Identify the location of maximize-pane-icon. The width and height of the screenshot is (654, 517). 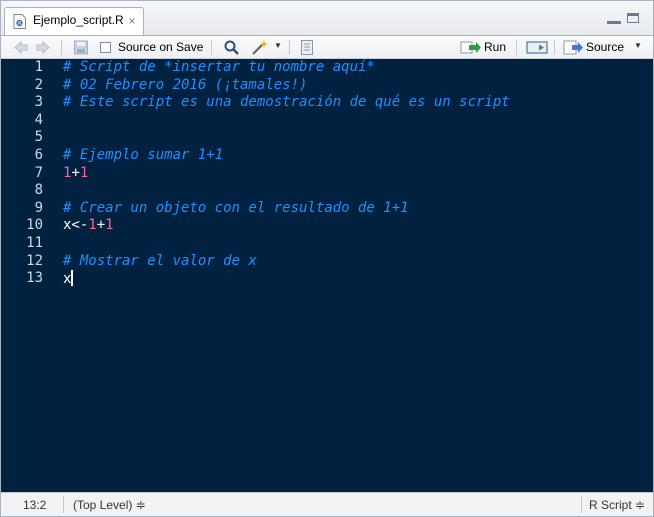
(633, 18).